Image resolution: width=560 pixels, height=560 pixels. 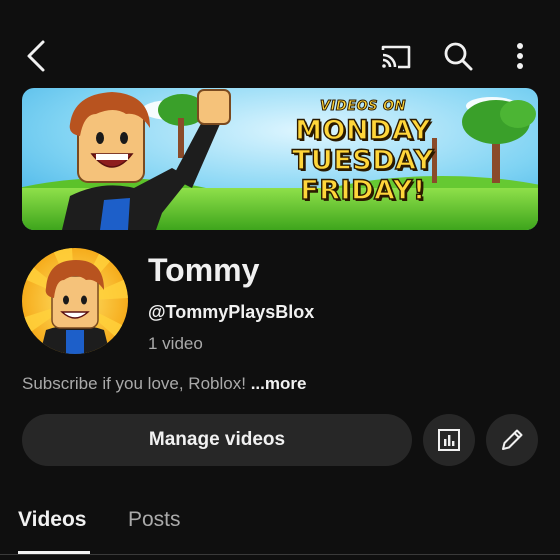 I want to click on more-options-button, so click(x=520, y=56).